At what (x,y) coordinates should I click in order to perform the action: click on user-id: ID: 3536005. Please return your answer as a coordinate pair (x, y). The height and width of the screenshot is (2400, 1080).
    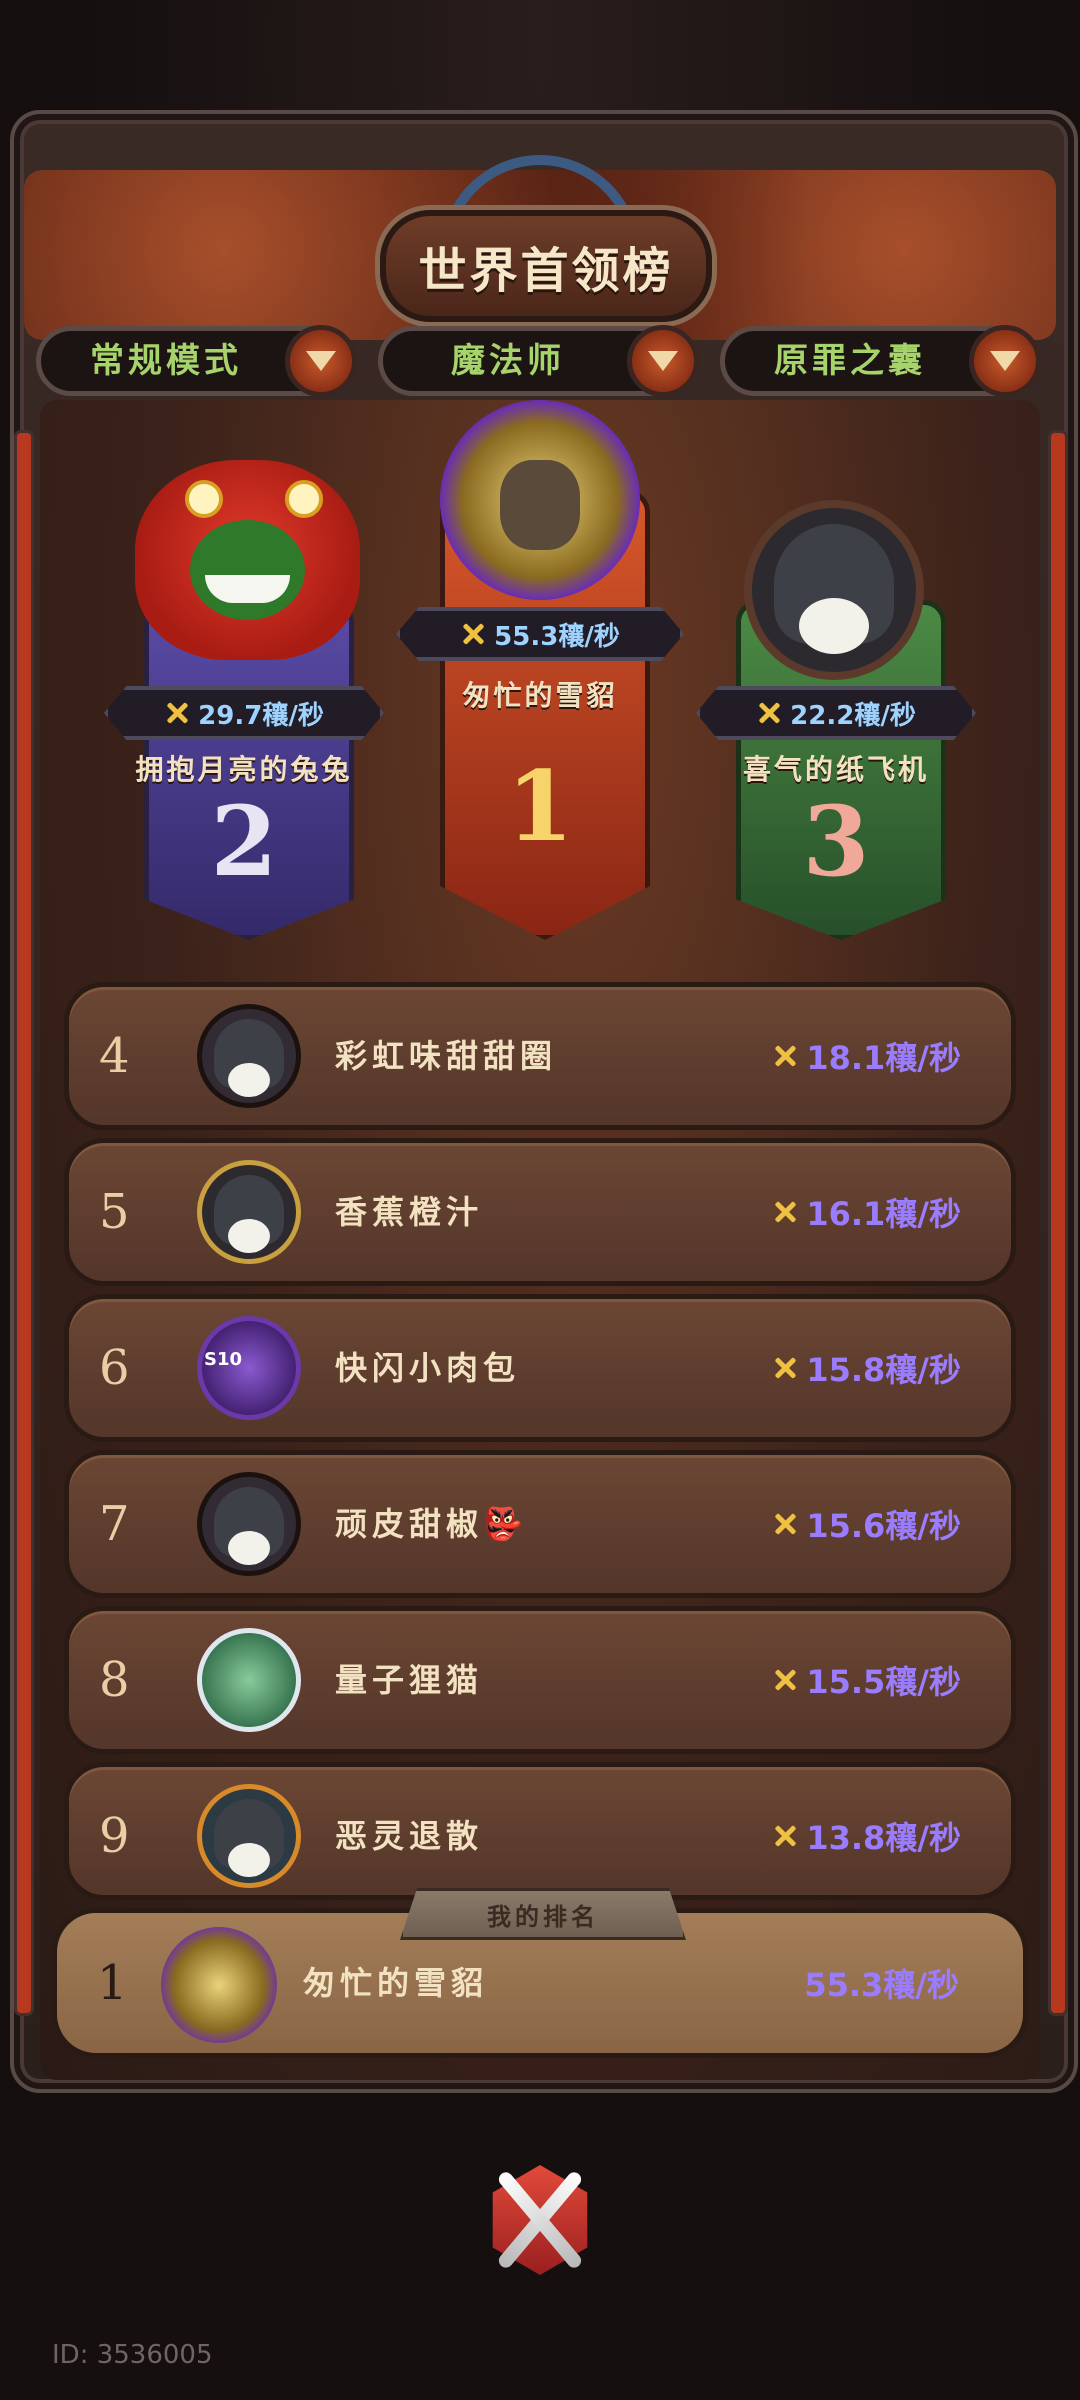
    Looking at the image, I should click on (132, 2355).